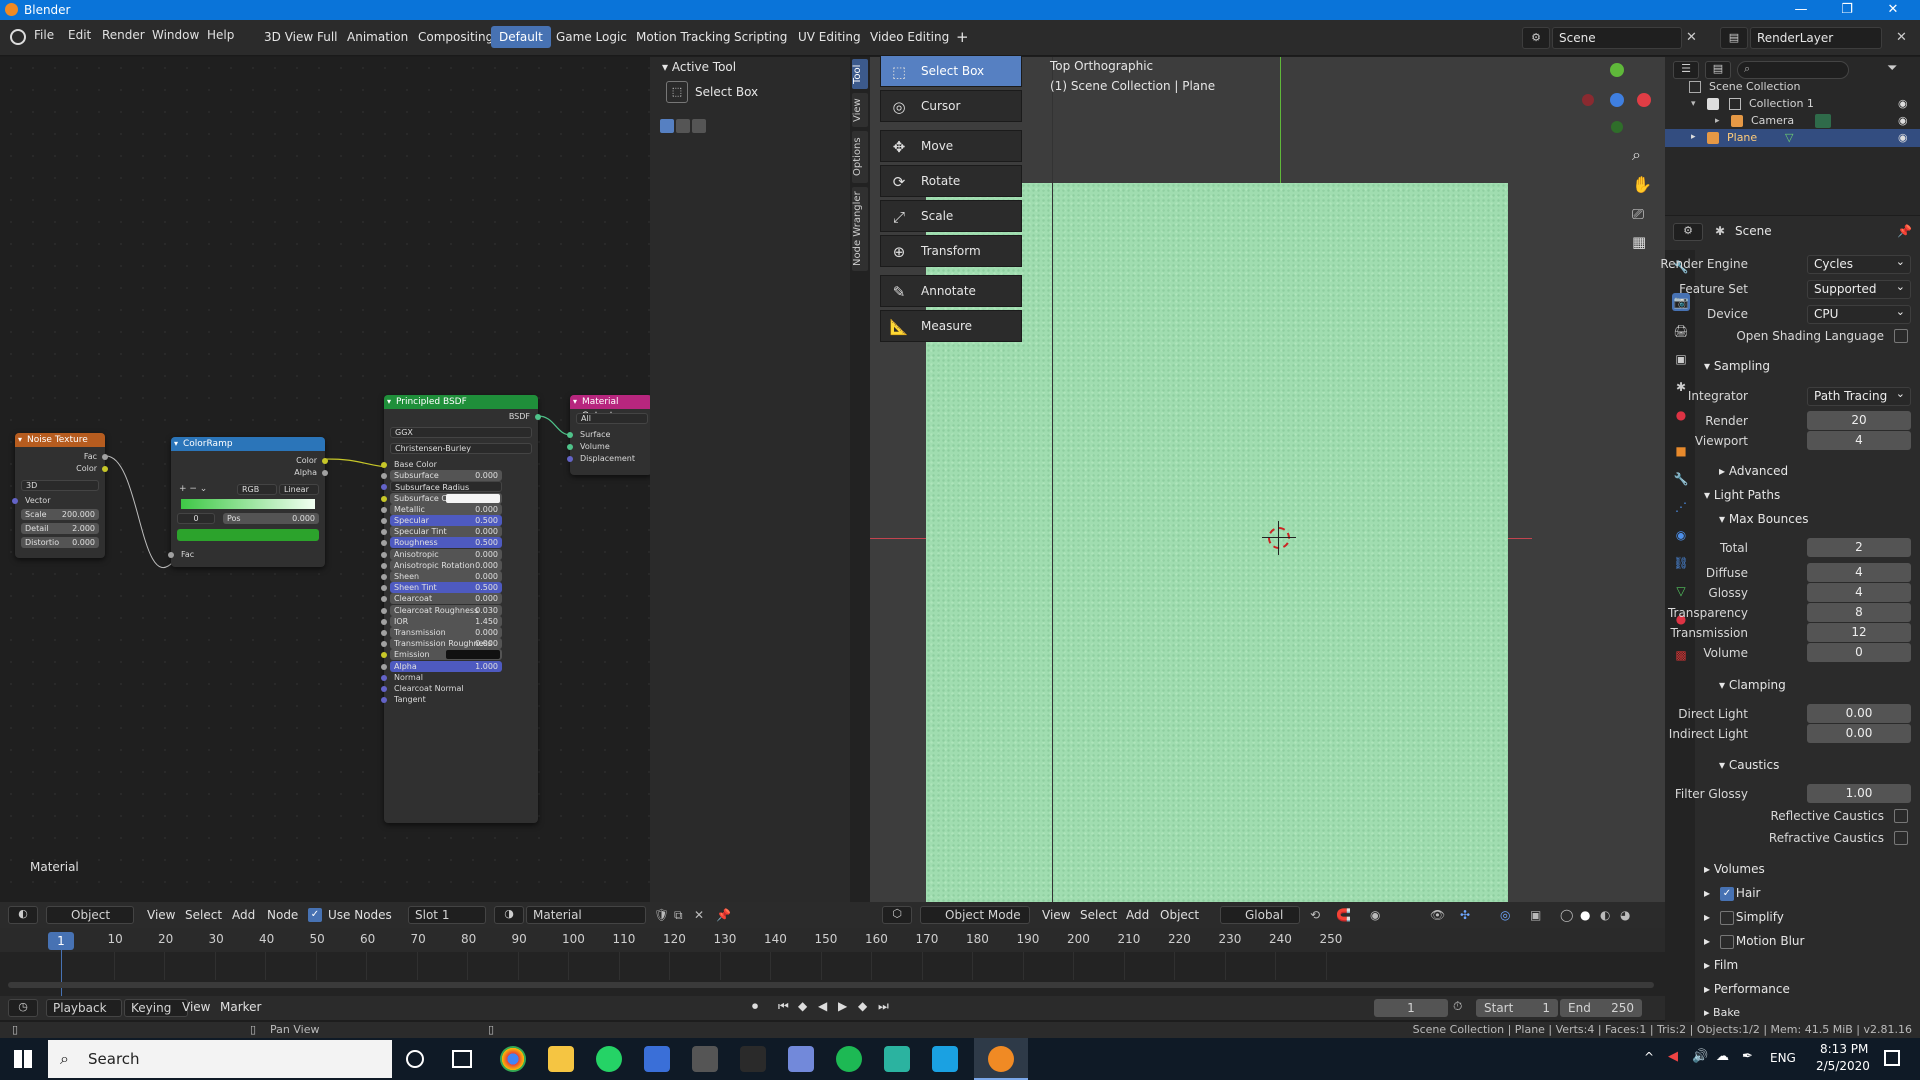 The height and width of the screenshot is (1080, 1920). What do you see at coordinates (705, 1059) in the screenshot?
I see `game-controller-icon` at bounding box center [705, 1059].